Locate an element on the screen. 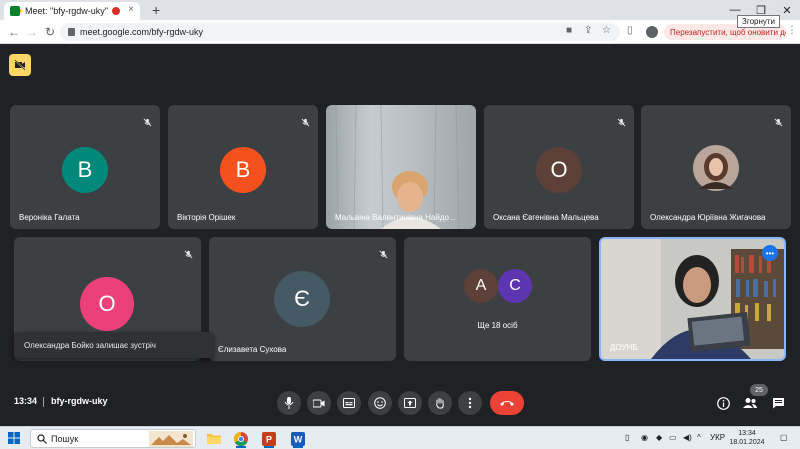 The height and width of the screenshot is (449, 800). chrome-icon is located at coordinates (241, 438).